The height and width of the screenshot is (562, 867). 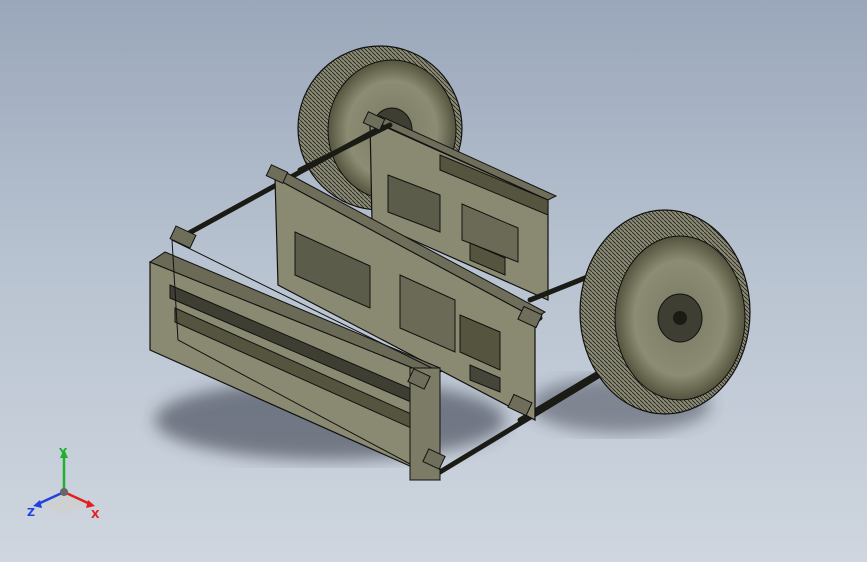 What do you see at coordinates (31, 512) in the screenshot?
I see `triad-z-label: Z` at bounding box center [31, 512].